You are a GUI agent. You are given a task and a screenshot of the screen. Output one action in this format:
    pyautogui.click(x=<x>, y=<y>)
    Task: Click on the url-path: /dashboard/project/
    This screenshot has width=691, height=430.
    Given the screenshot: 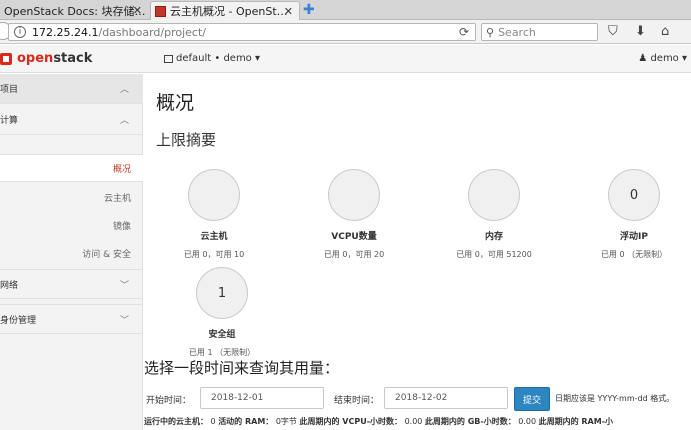 What is the action you would take?
    pyautogui.click(x=152, y=32)
    